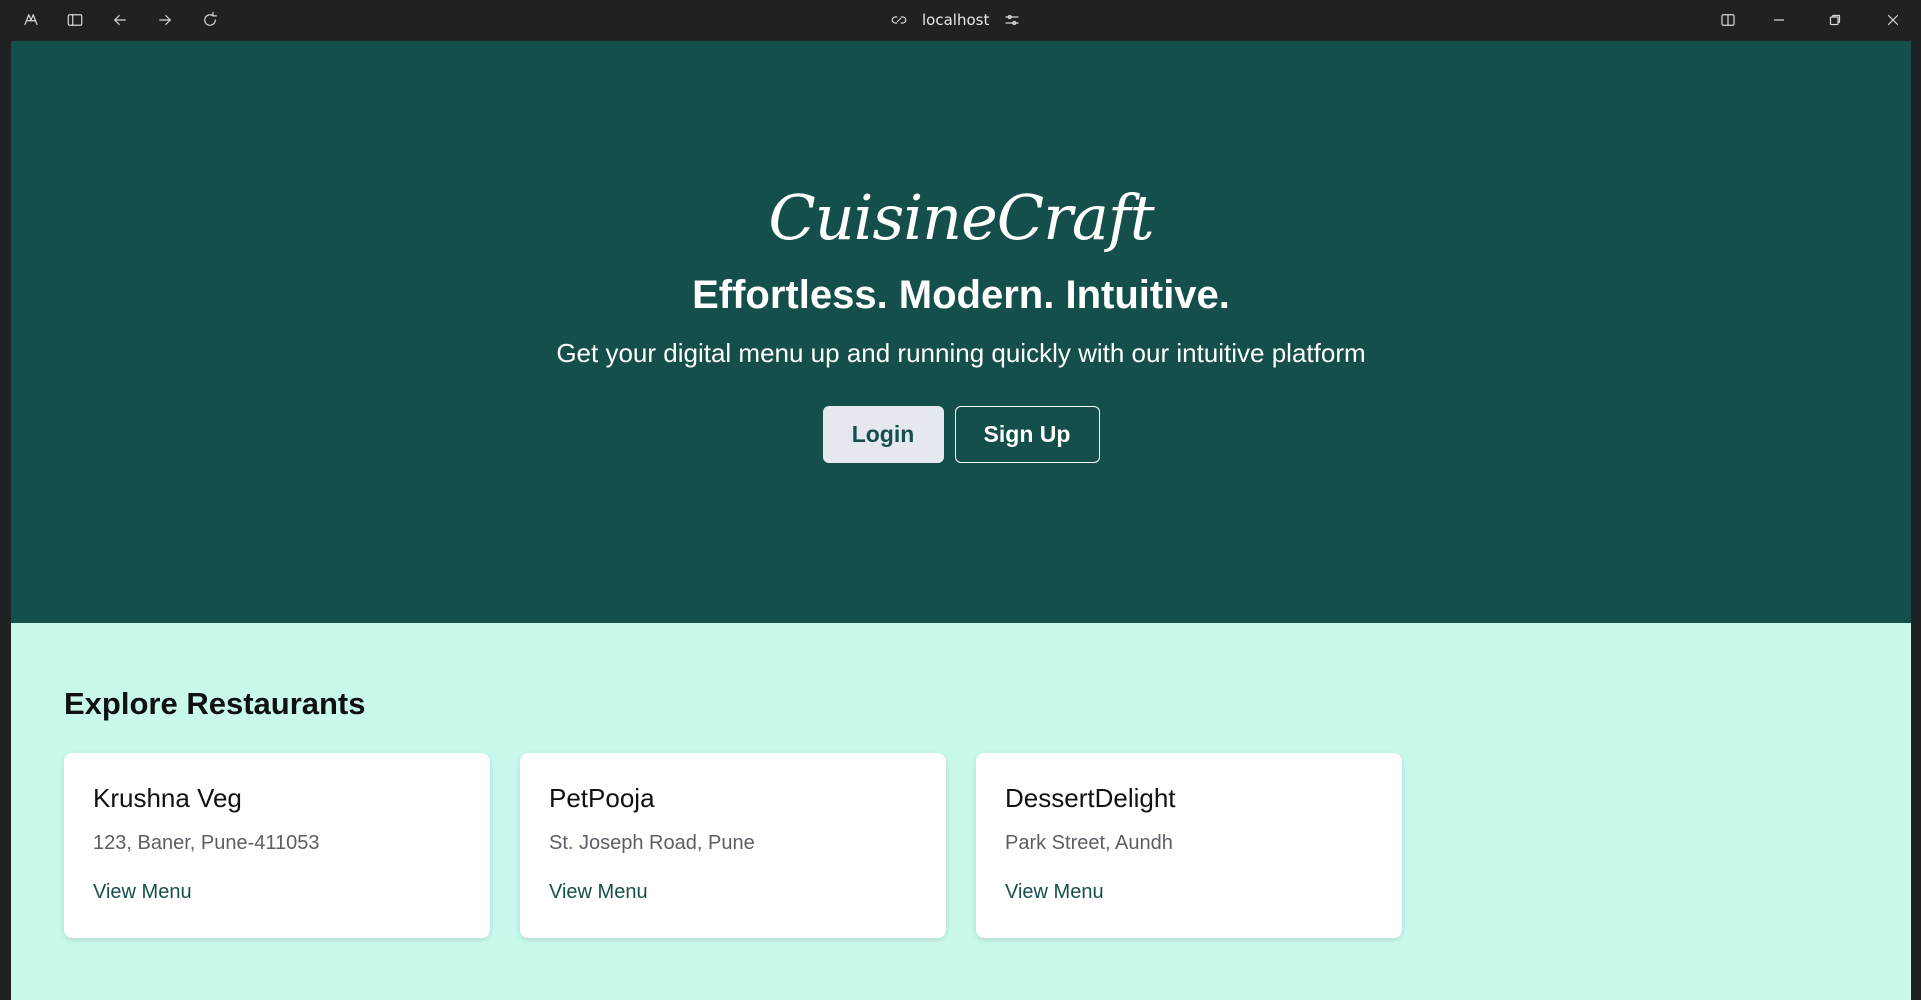  Describe the element at coordinates (1835, 20) in the screenshot. I see `restore-icon` at that location.